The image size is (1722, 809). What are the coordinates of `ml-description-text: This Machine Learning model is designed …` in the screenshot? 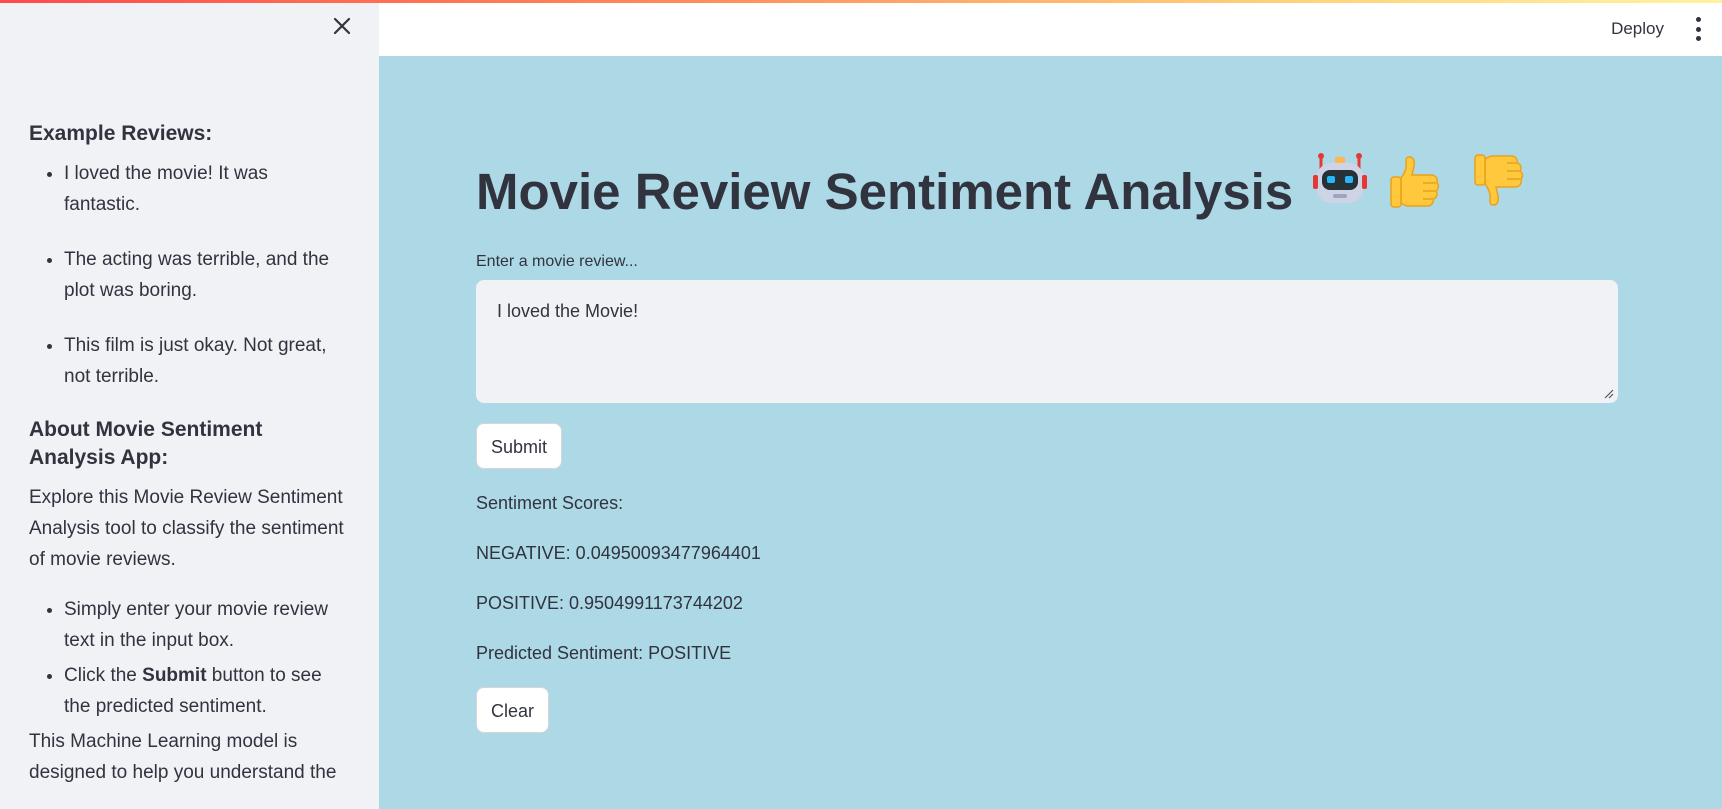 It's located at (183, 757).